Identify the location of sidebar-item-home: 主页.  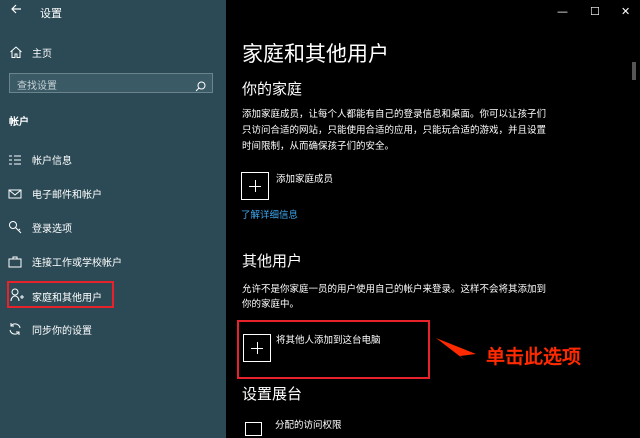
(42, 52).